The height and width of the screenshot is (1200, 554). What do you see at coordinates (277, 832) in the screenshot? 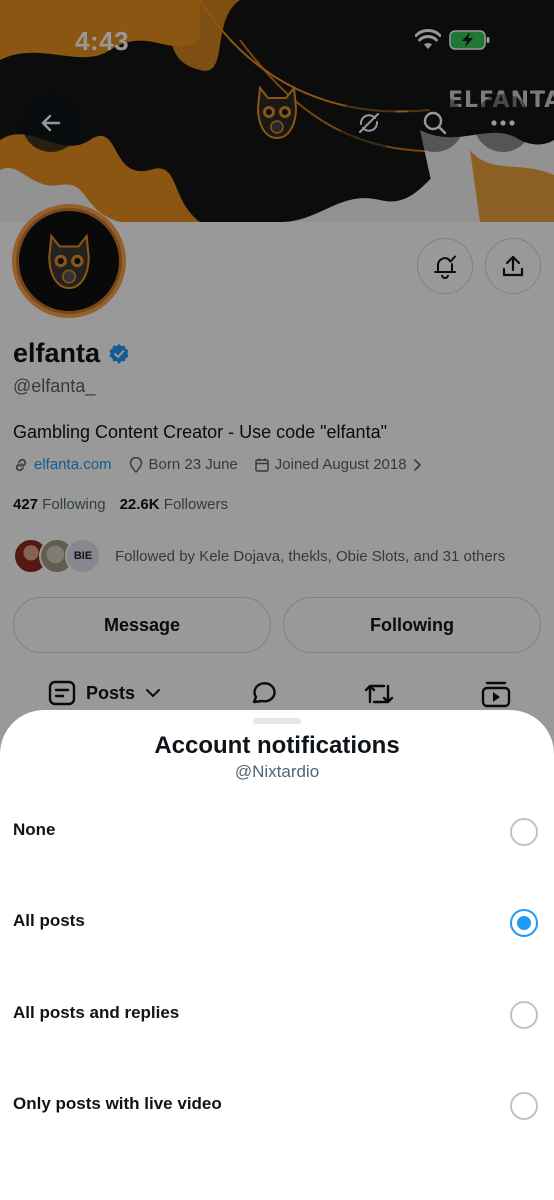
I see `notification-option-none: None` at bounding box center [277, 832].